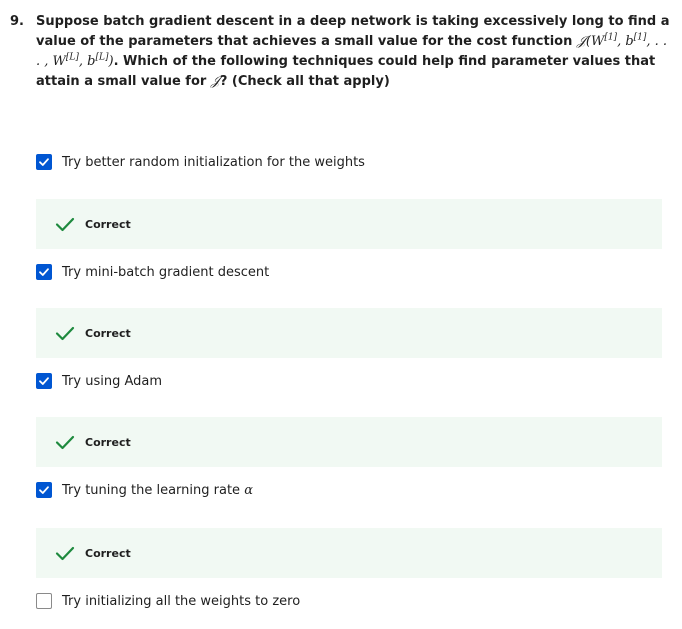  What do you see at coordinates (349, 224) in the screenshot?
I see `feedback-1: Correct` at bounding box center [349, 224].